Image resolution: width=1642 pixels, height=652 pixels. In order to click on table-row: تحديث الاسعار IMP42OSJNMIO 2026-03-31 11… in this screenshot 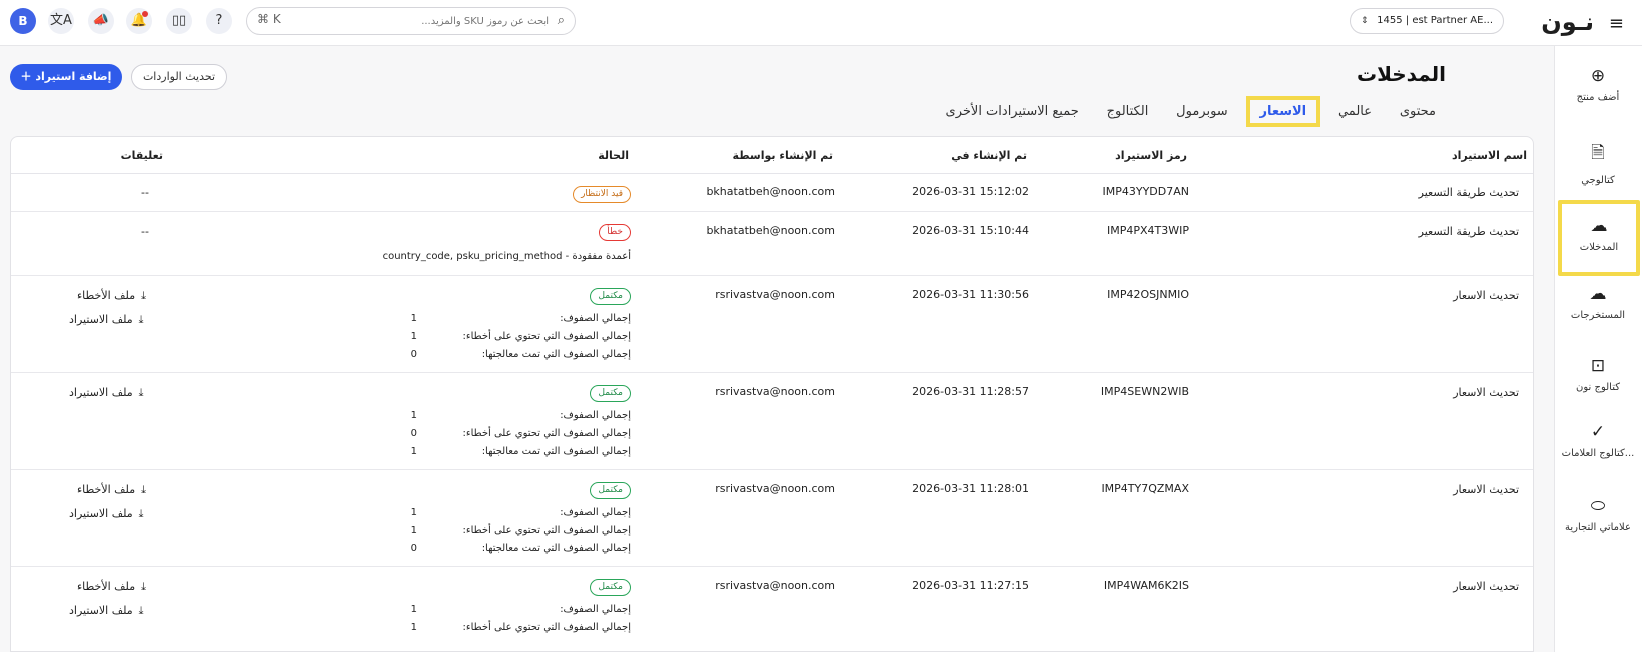, I will do `click(772, 325)`.